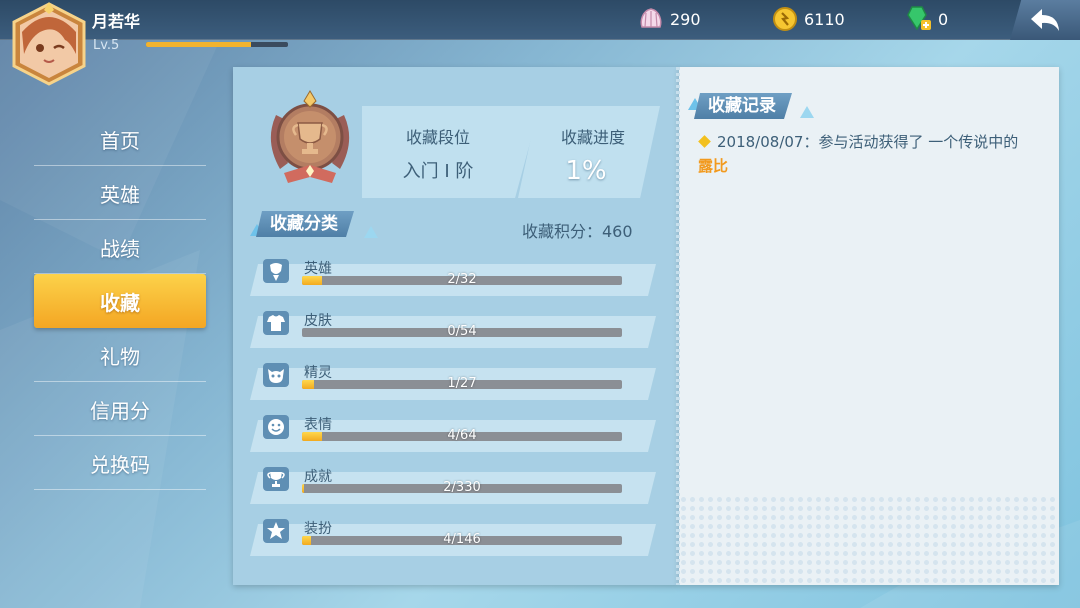 This screenshot has width=1080, height=608. Describe the element at coordinates (704, 141) in the screenshot. I see `diamond-bullet-icon` at that location.